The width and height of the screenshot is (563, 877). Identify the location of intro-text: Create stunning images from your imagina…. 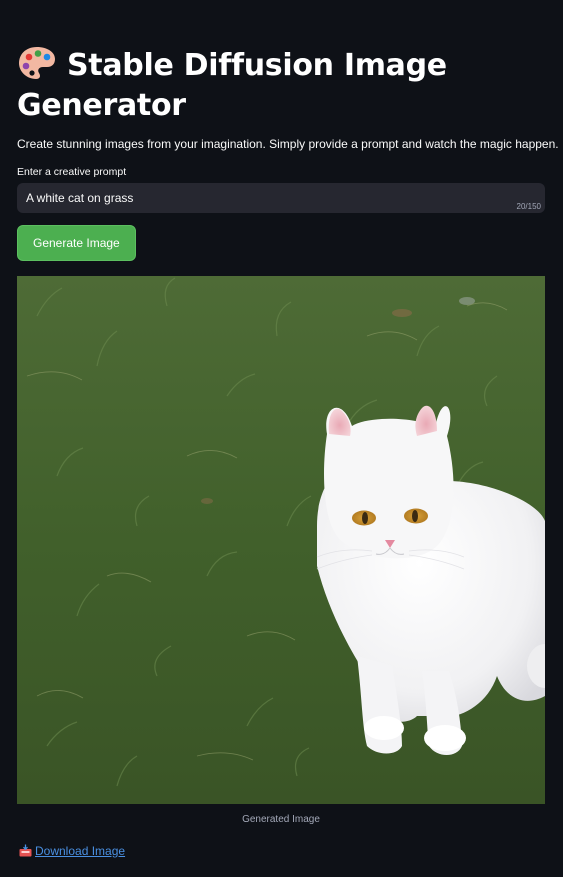
(288, 144).